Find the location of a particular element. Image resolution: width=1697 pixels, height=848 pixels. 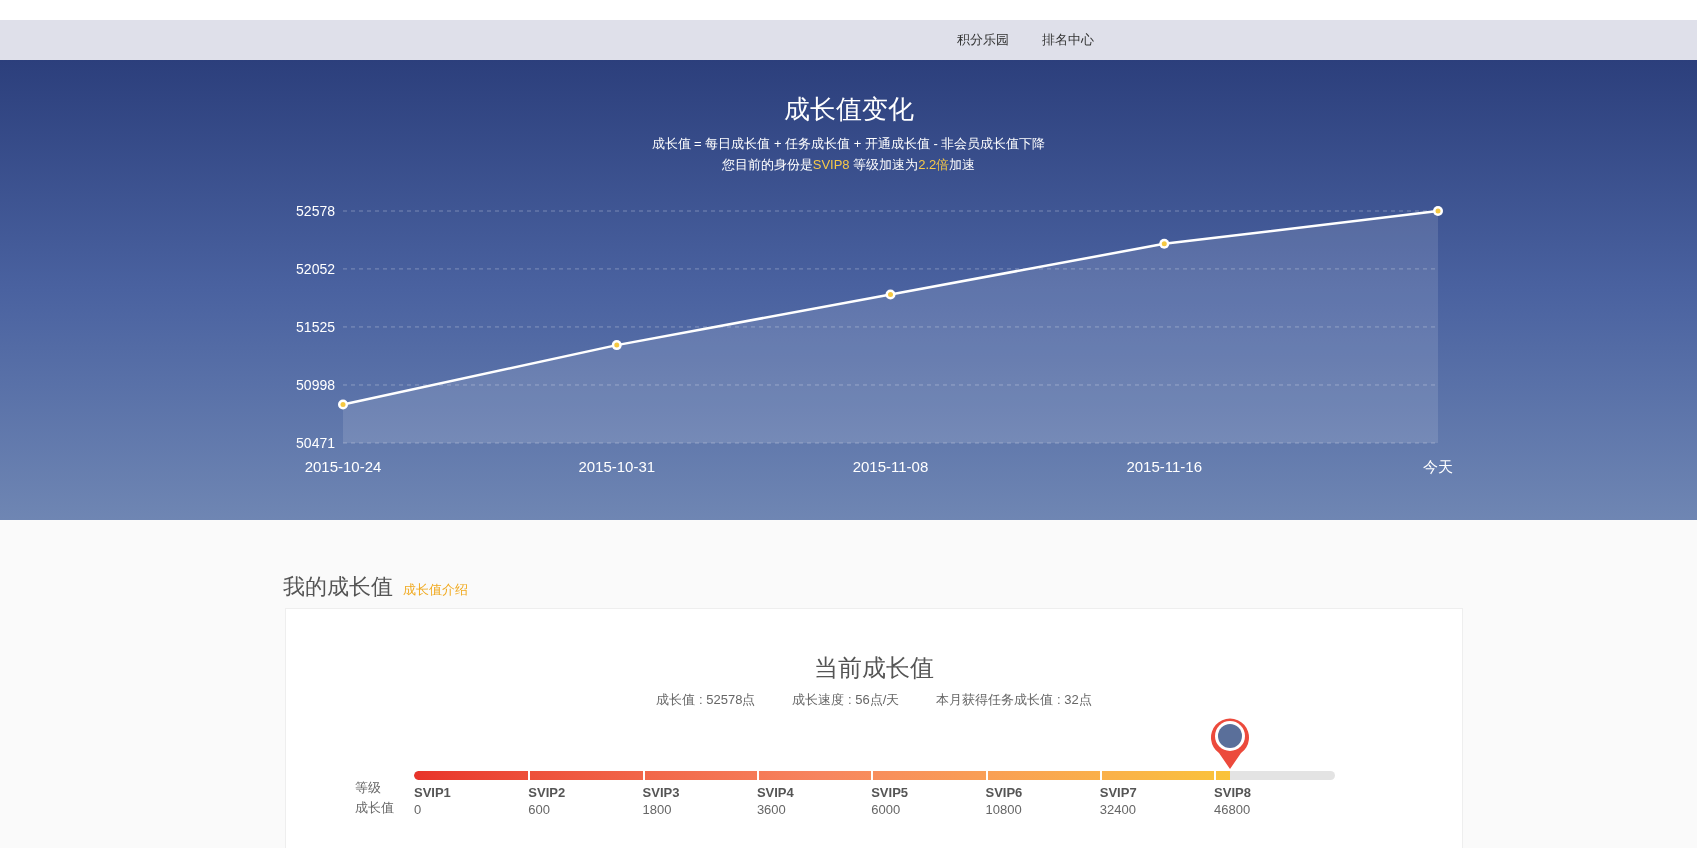

axis-label: 2015-10-31 is located at coordinates (617, 466).